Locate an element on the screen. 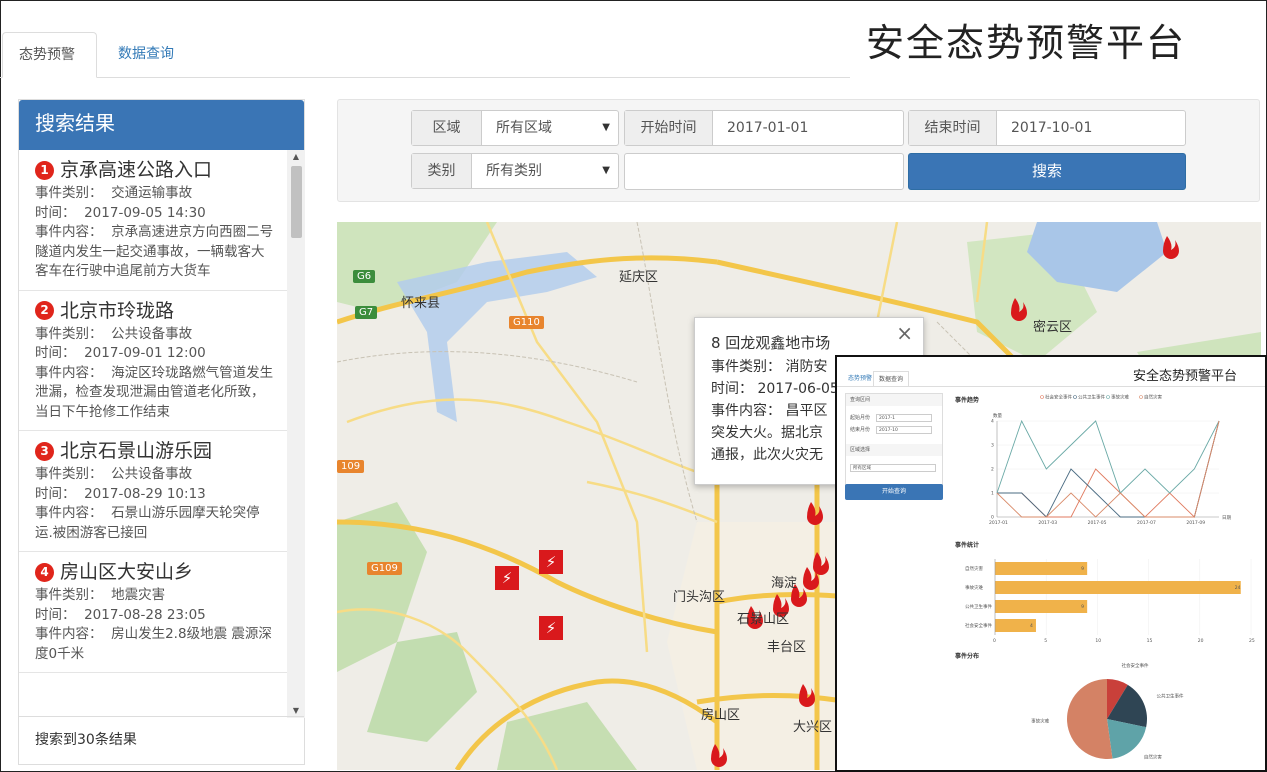 Image resolution: width=1267 pixels, height=772 pixels. tab-data-query: 数据查询 is located at coordinates (146, 55).